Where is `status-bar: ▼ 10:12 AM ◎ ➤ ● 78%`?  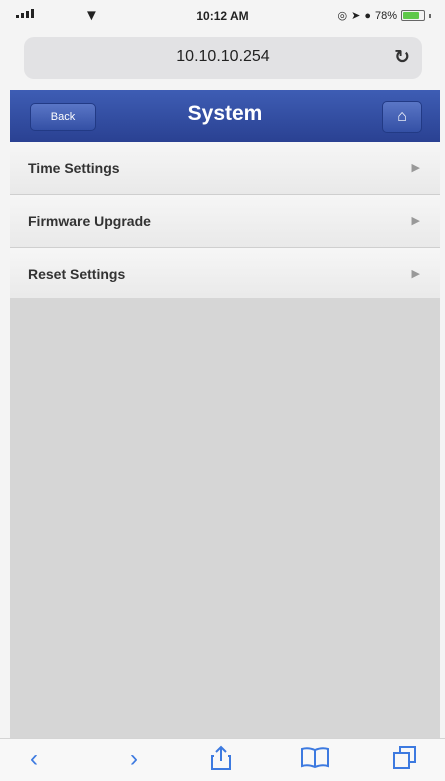
status-bar: ▼ 10:12 AM ◎ ➤ ● 78% is located at coordinates (222, 17).